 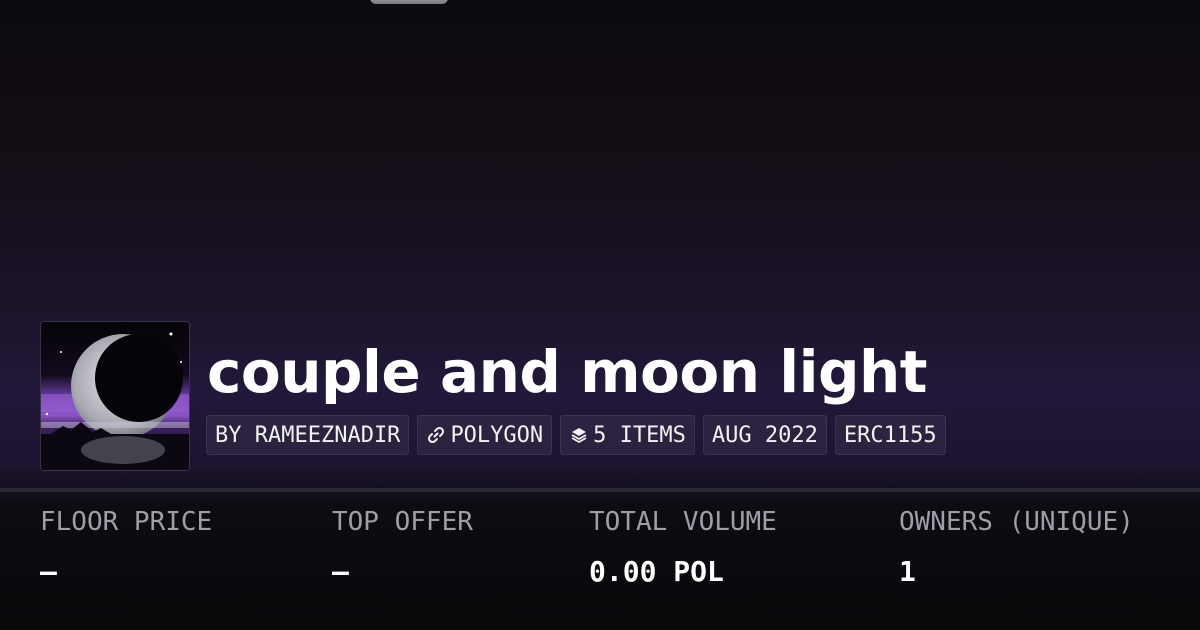 I want to click on creator-tag: BY RAMEEZNADIR, so click(x=308, y=435).